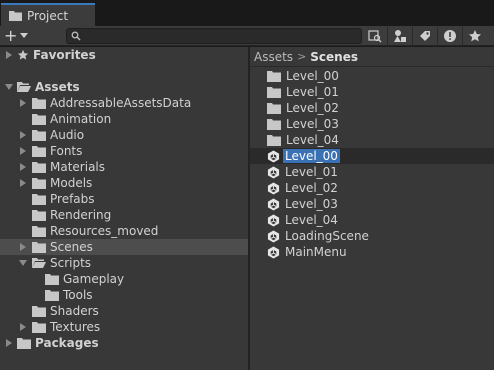  What do you see at coordinates (124, 87) in the screenshot?
I see `tree-item-assets: Assets` at bounding box center [124, 87].